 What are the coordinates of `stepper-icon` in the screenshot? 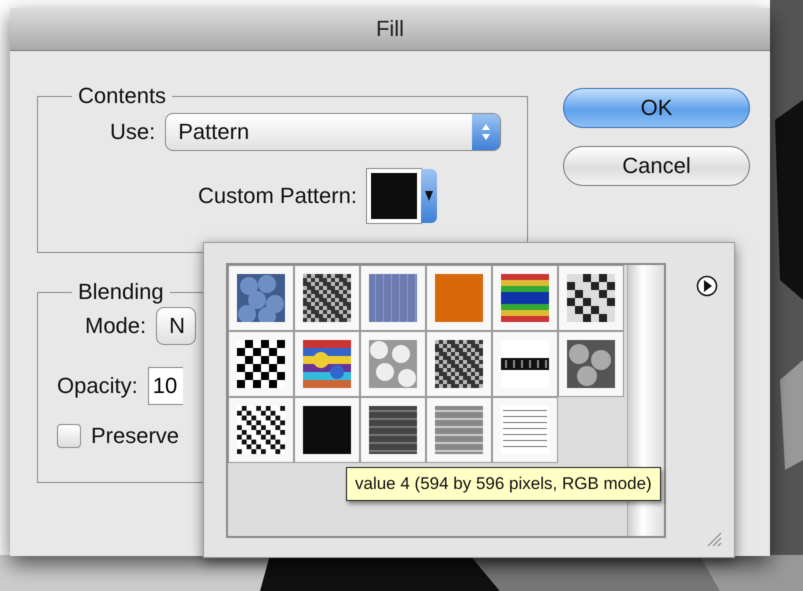 It's located at (486, 132).